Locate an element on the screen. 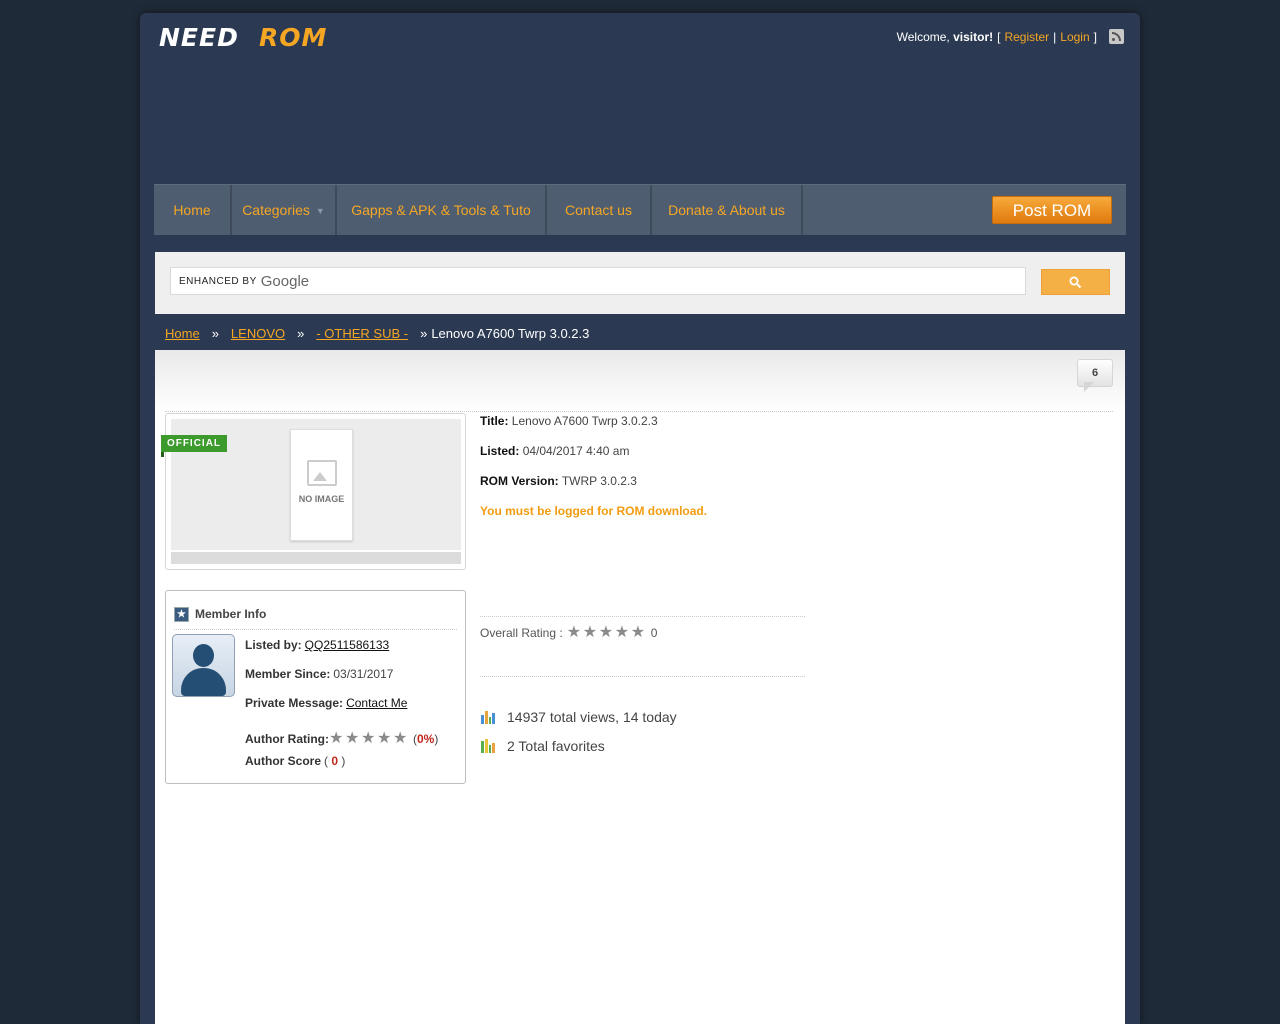 The height and width of the screenshot is (1024, 1280). listed-date: 04/04/2017 4:40 am is located at coordinates (576, 451).